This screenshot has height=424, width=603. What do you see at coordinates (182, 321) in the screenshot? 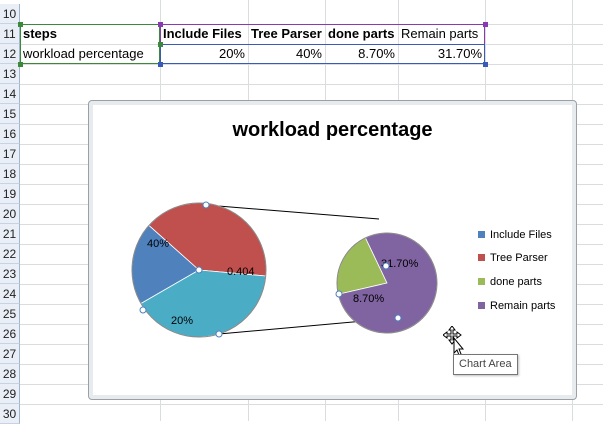
I see `data-label-include-files: 20%` at bounding box center [182, 321].